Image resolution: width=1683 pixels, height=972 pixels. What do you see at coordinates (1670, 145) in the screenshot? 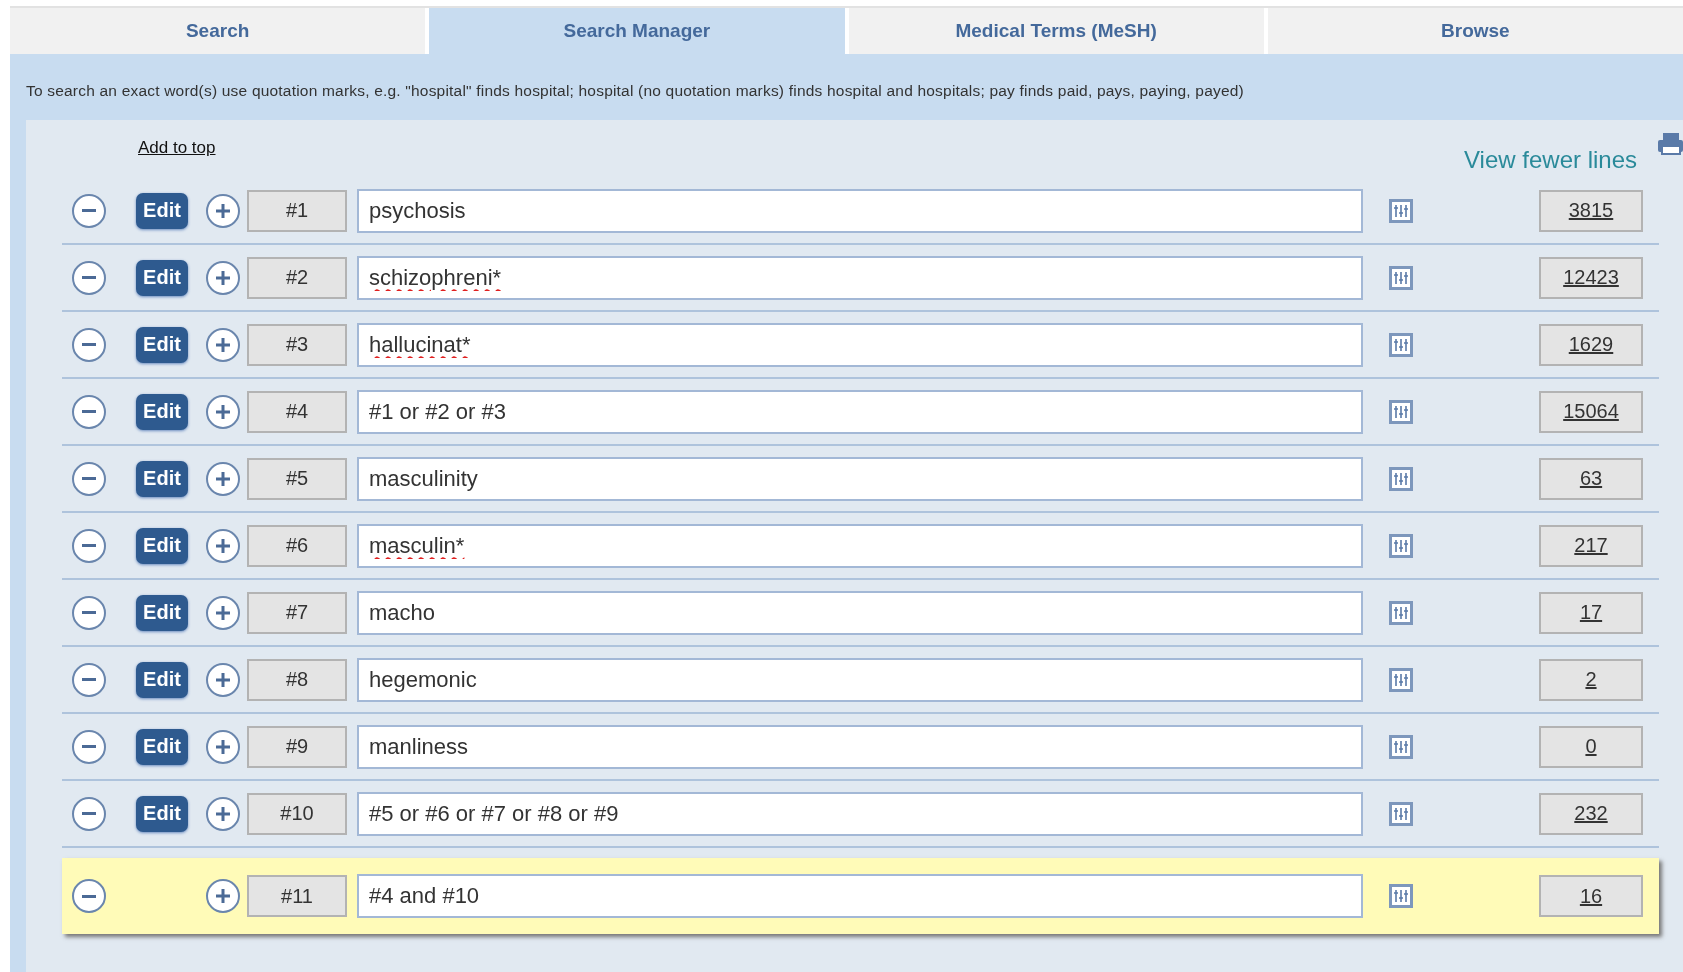
I see `print-icon` at bounding box center [1670, 145].